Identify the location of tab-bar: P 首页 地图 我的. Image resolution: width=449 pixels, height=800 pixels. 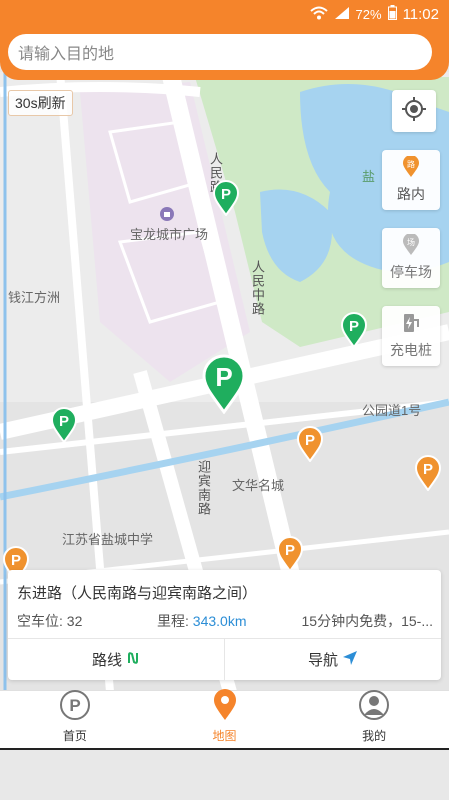
(224, 718).